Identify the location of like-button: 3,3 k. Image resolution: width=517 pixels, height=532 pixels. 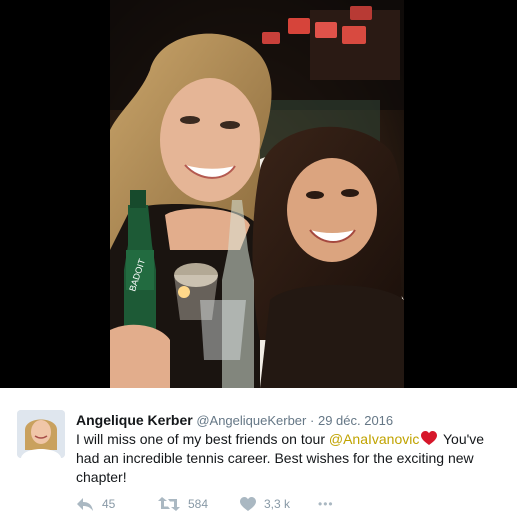
(265, 504).